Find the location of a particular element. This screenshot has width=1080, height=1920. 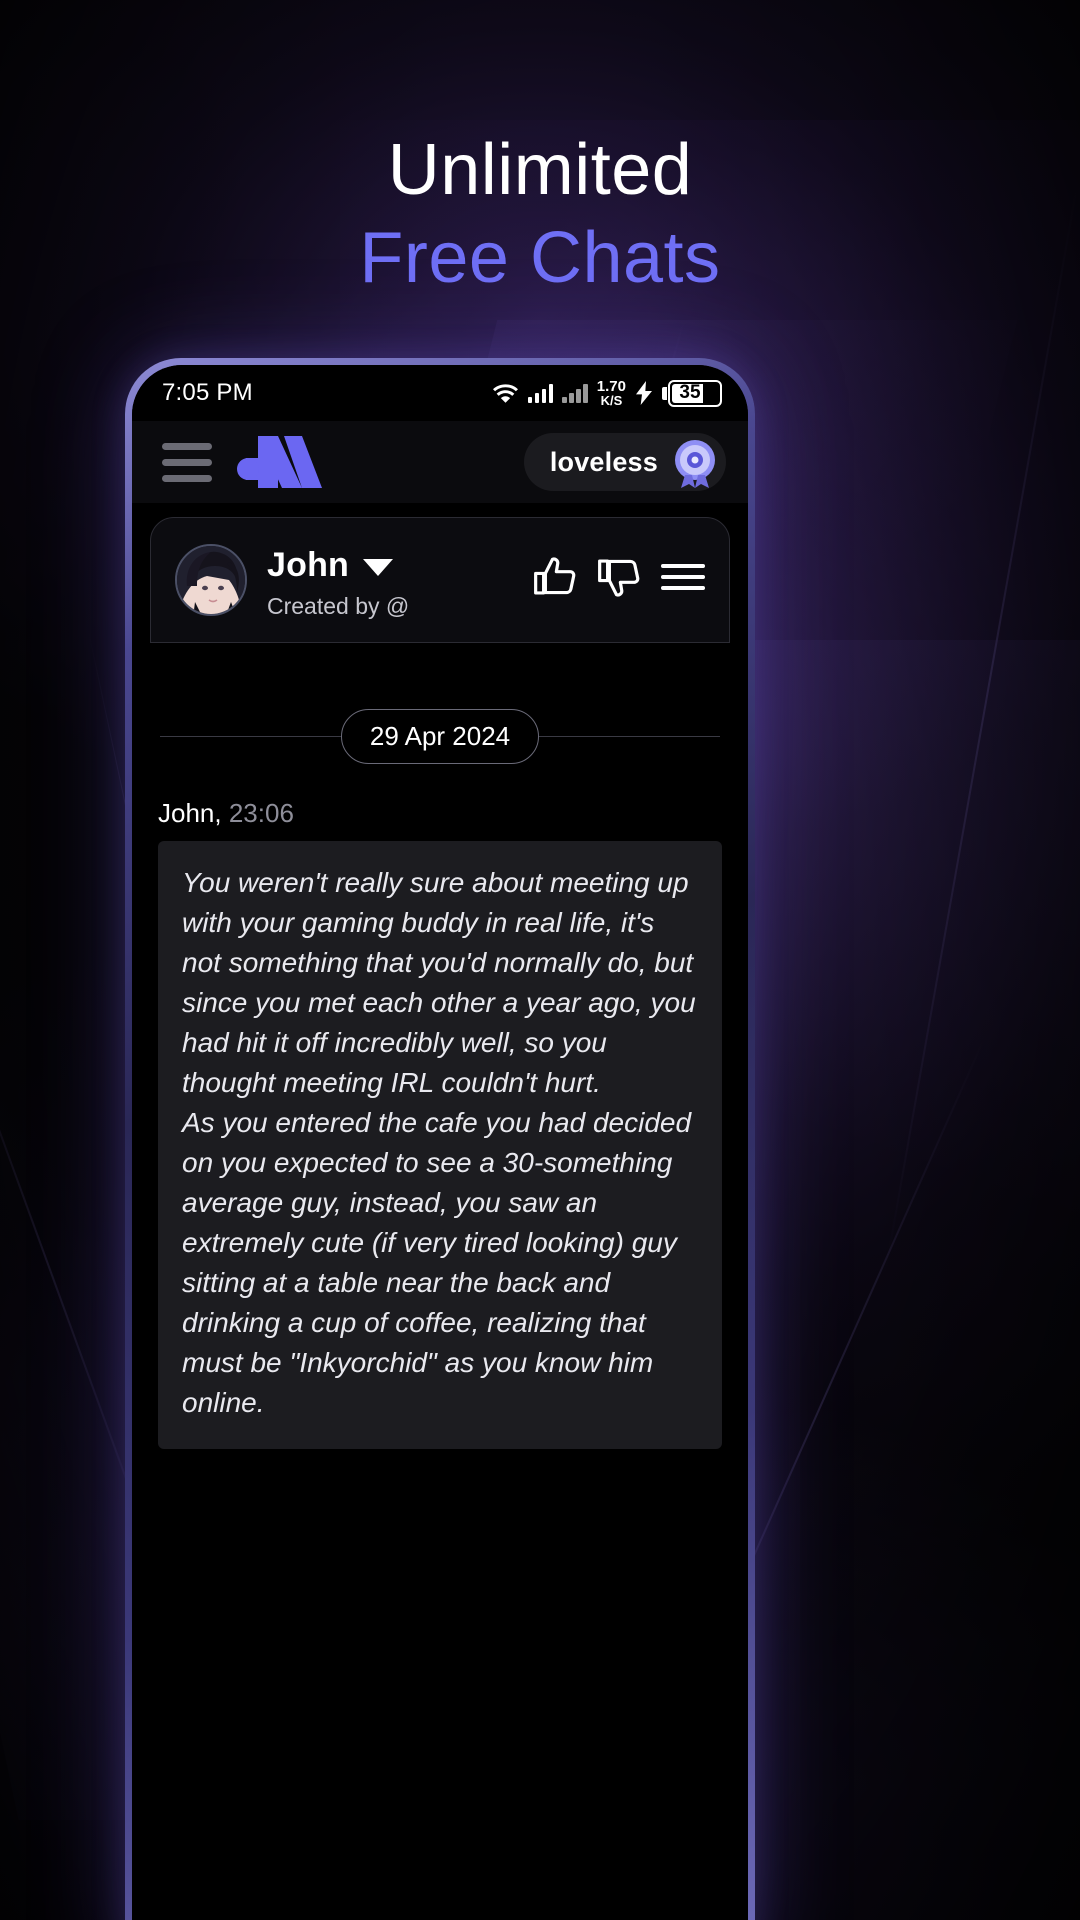

status-bar: 7:05 PM 1.70 K/S 35 is located at coordinates (440, 393).